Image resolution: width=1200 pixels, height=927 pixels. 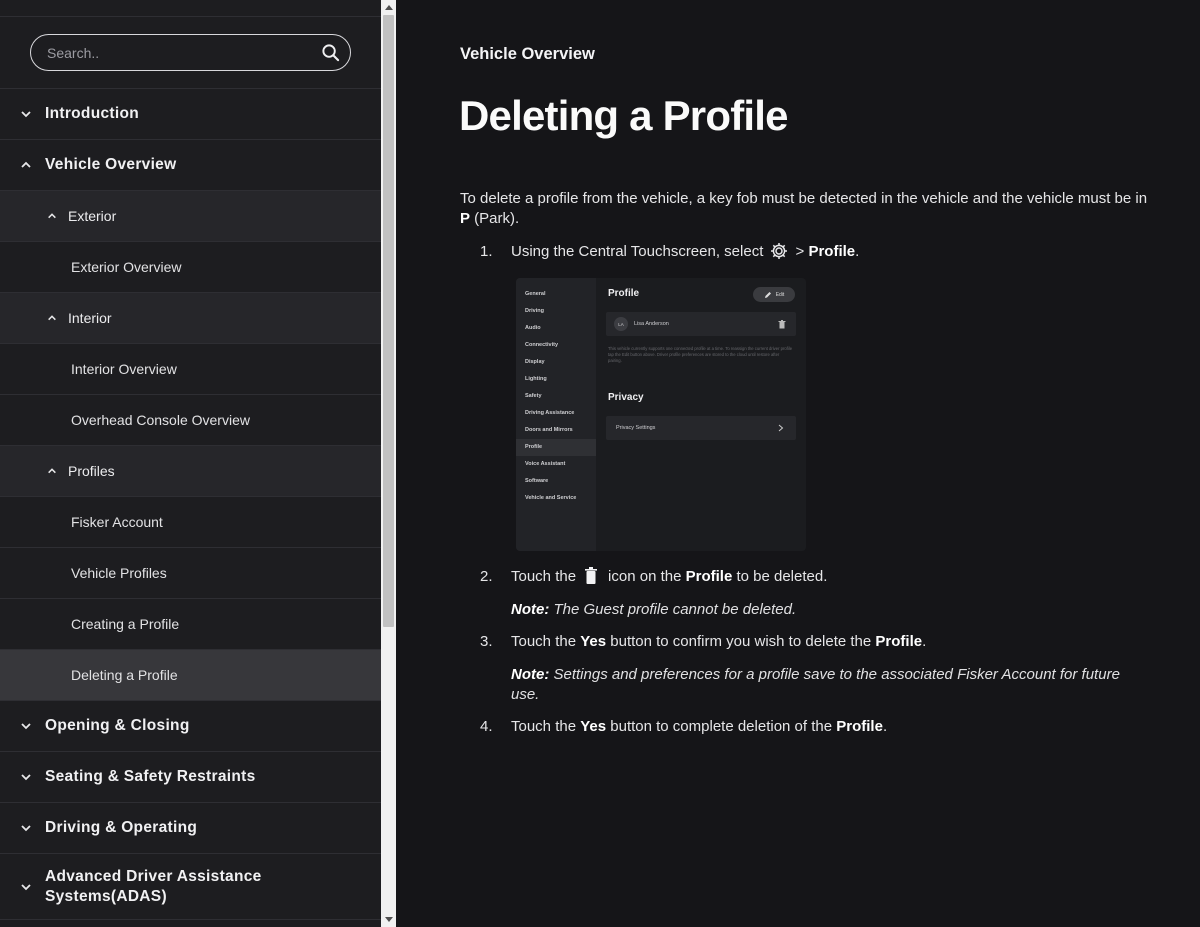 I want to click on screenshot-menu-item: Display, so click(x=535, y=362).